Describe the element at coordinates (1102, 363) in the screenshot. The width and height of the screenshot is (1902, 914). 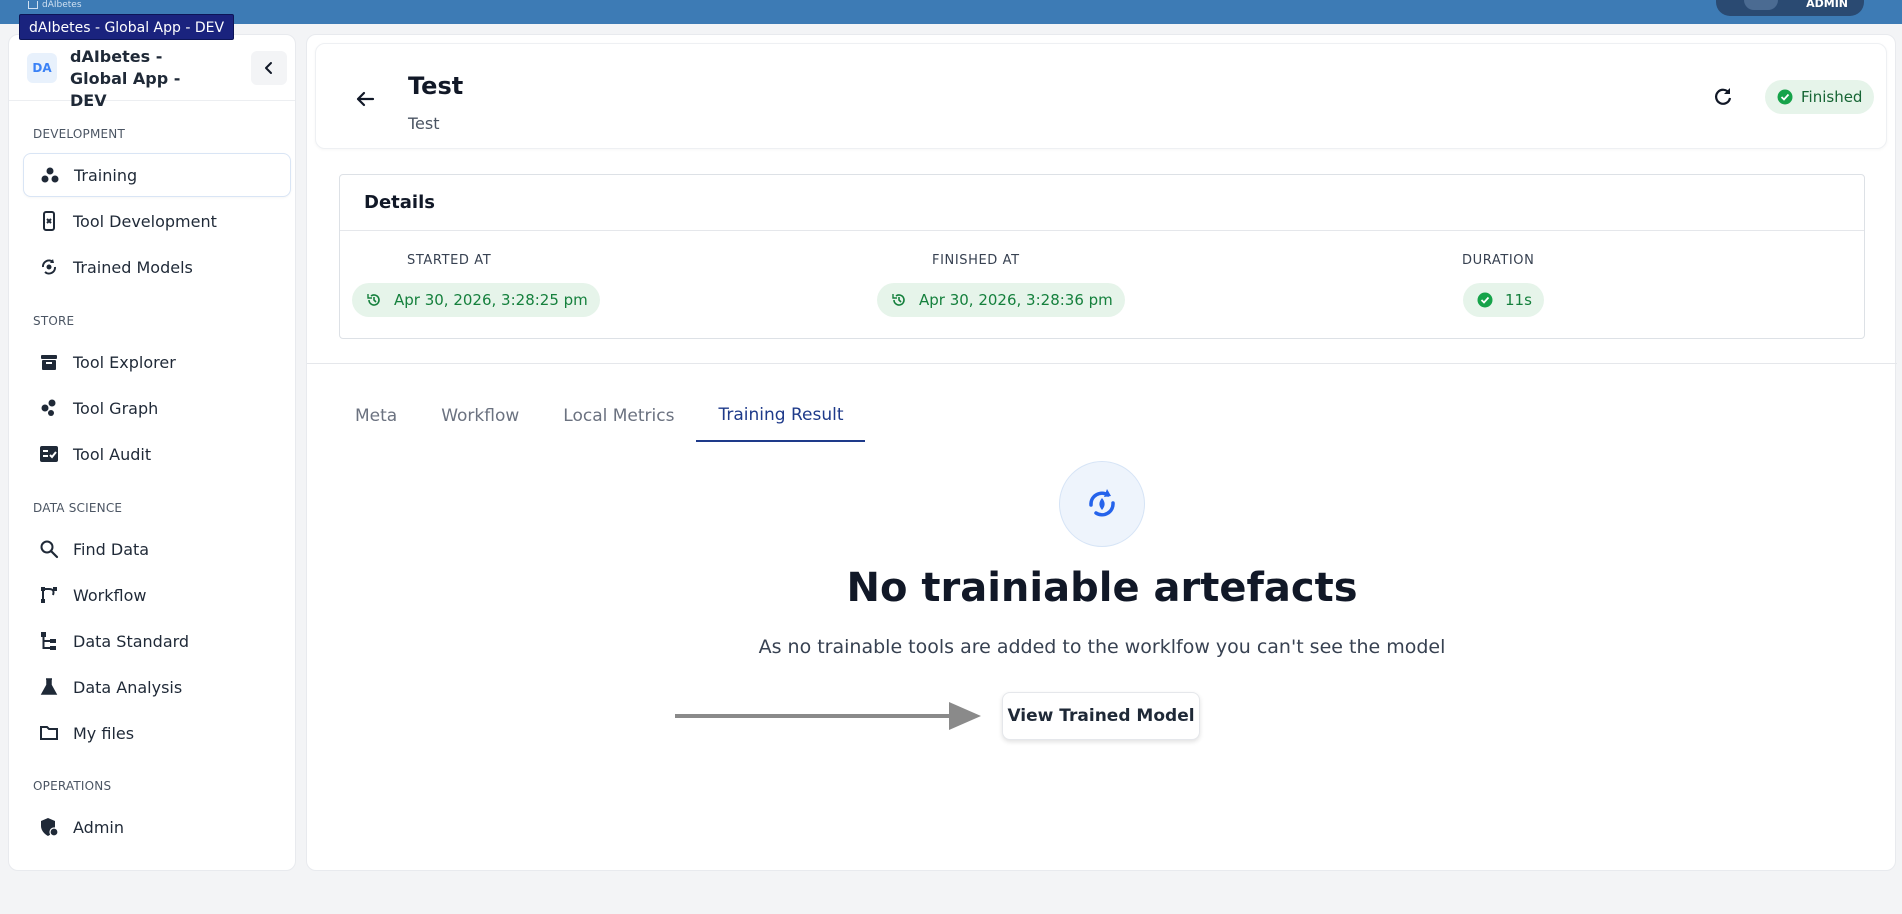
I see `section-divider` at that location.